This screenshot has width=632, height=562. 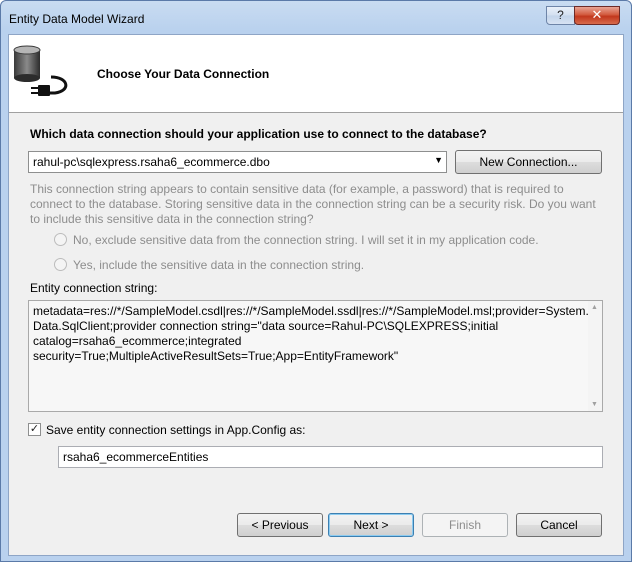 I want to click on help-button: ?, so click(x=560, y=15).